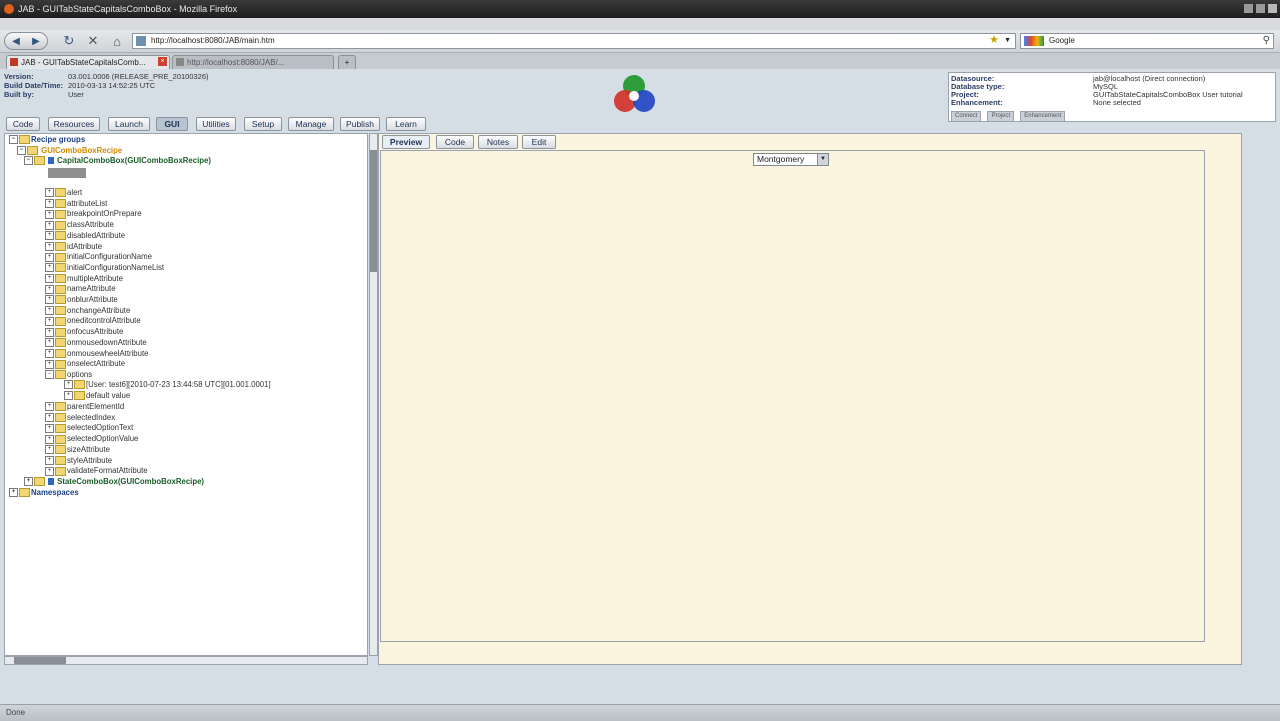 This screenshot has width=1280, height=721. Describe the element at coordinates (40, 660) in the screenshot. I see `horizontal-scroll-thumb` at that location.